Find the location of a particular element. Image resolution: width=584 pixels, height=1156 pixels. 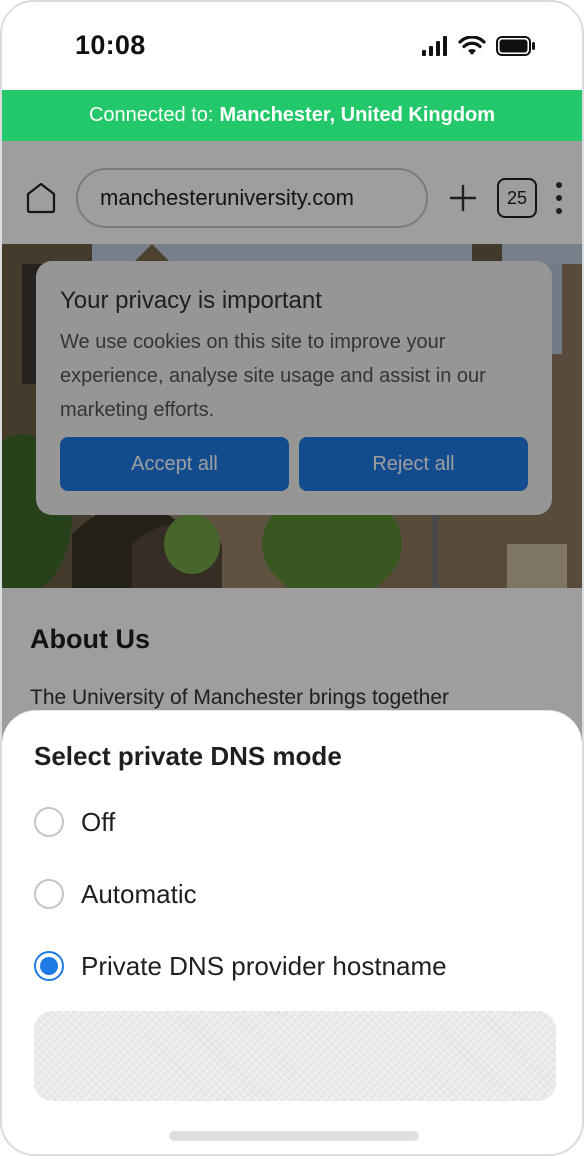

home-indicator is located at coordinates (294, 1136).